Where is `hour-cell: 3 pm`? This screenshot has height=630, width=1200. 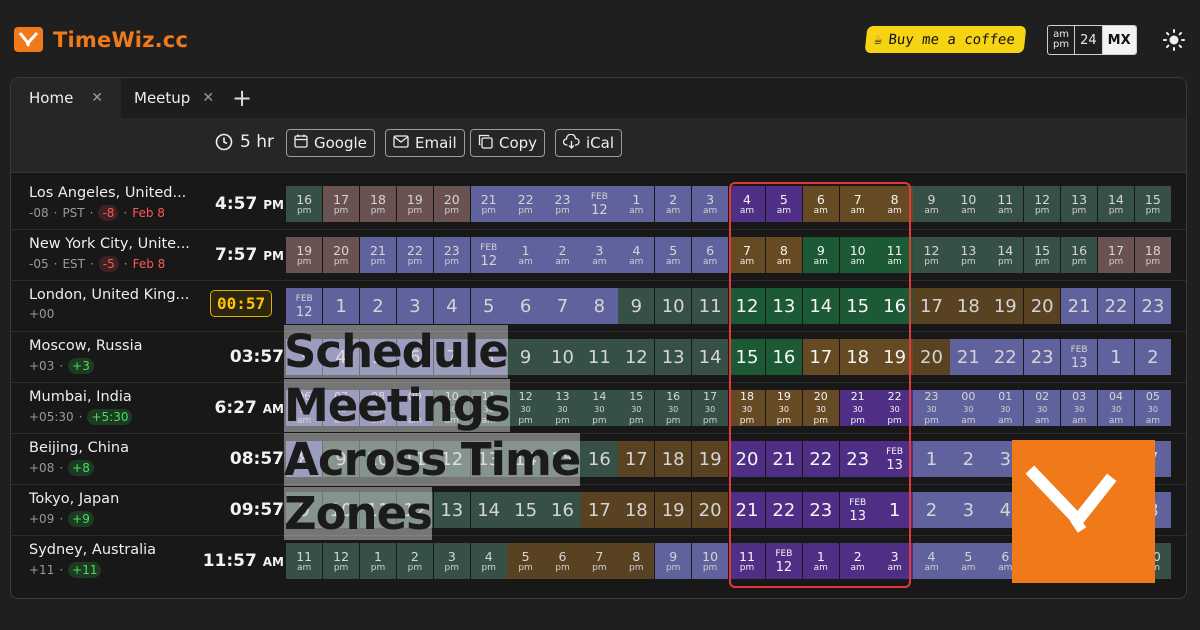 hour-cell: 3 pm is located at coordinates (451, 561).